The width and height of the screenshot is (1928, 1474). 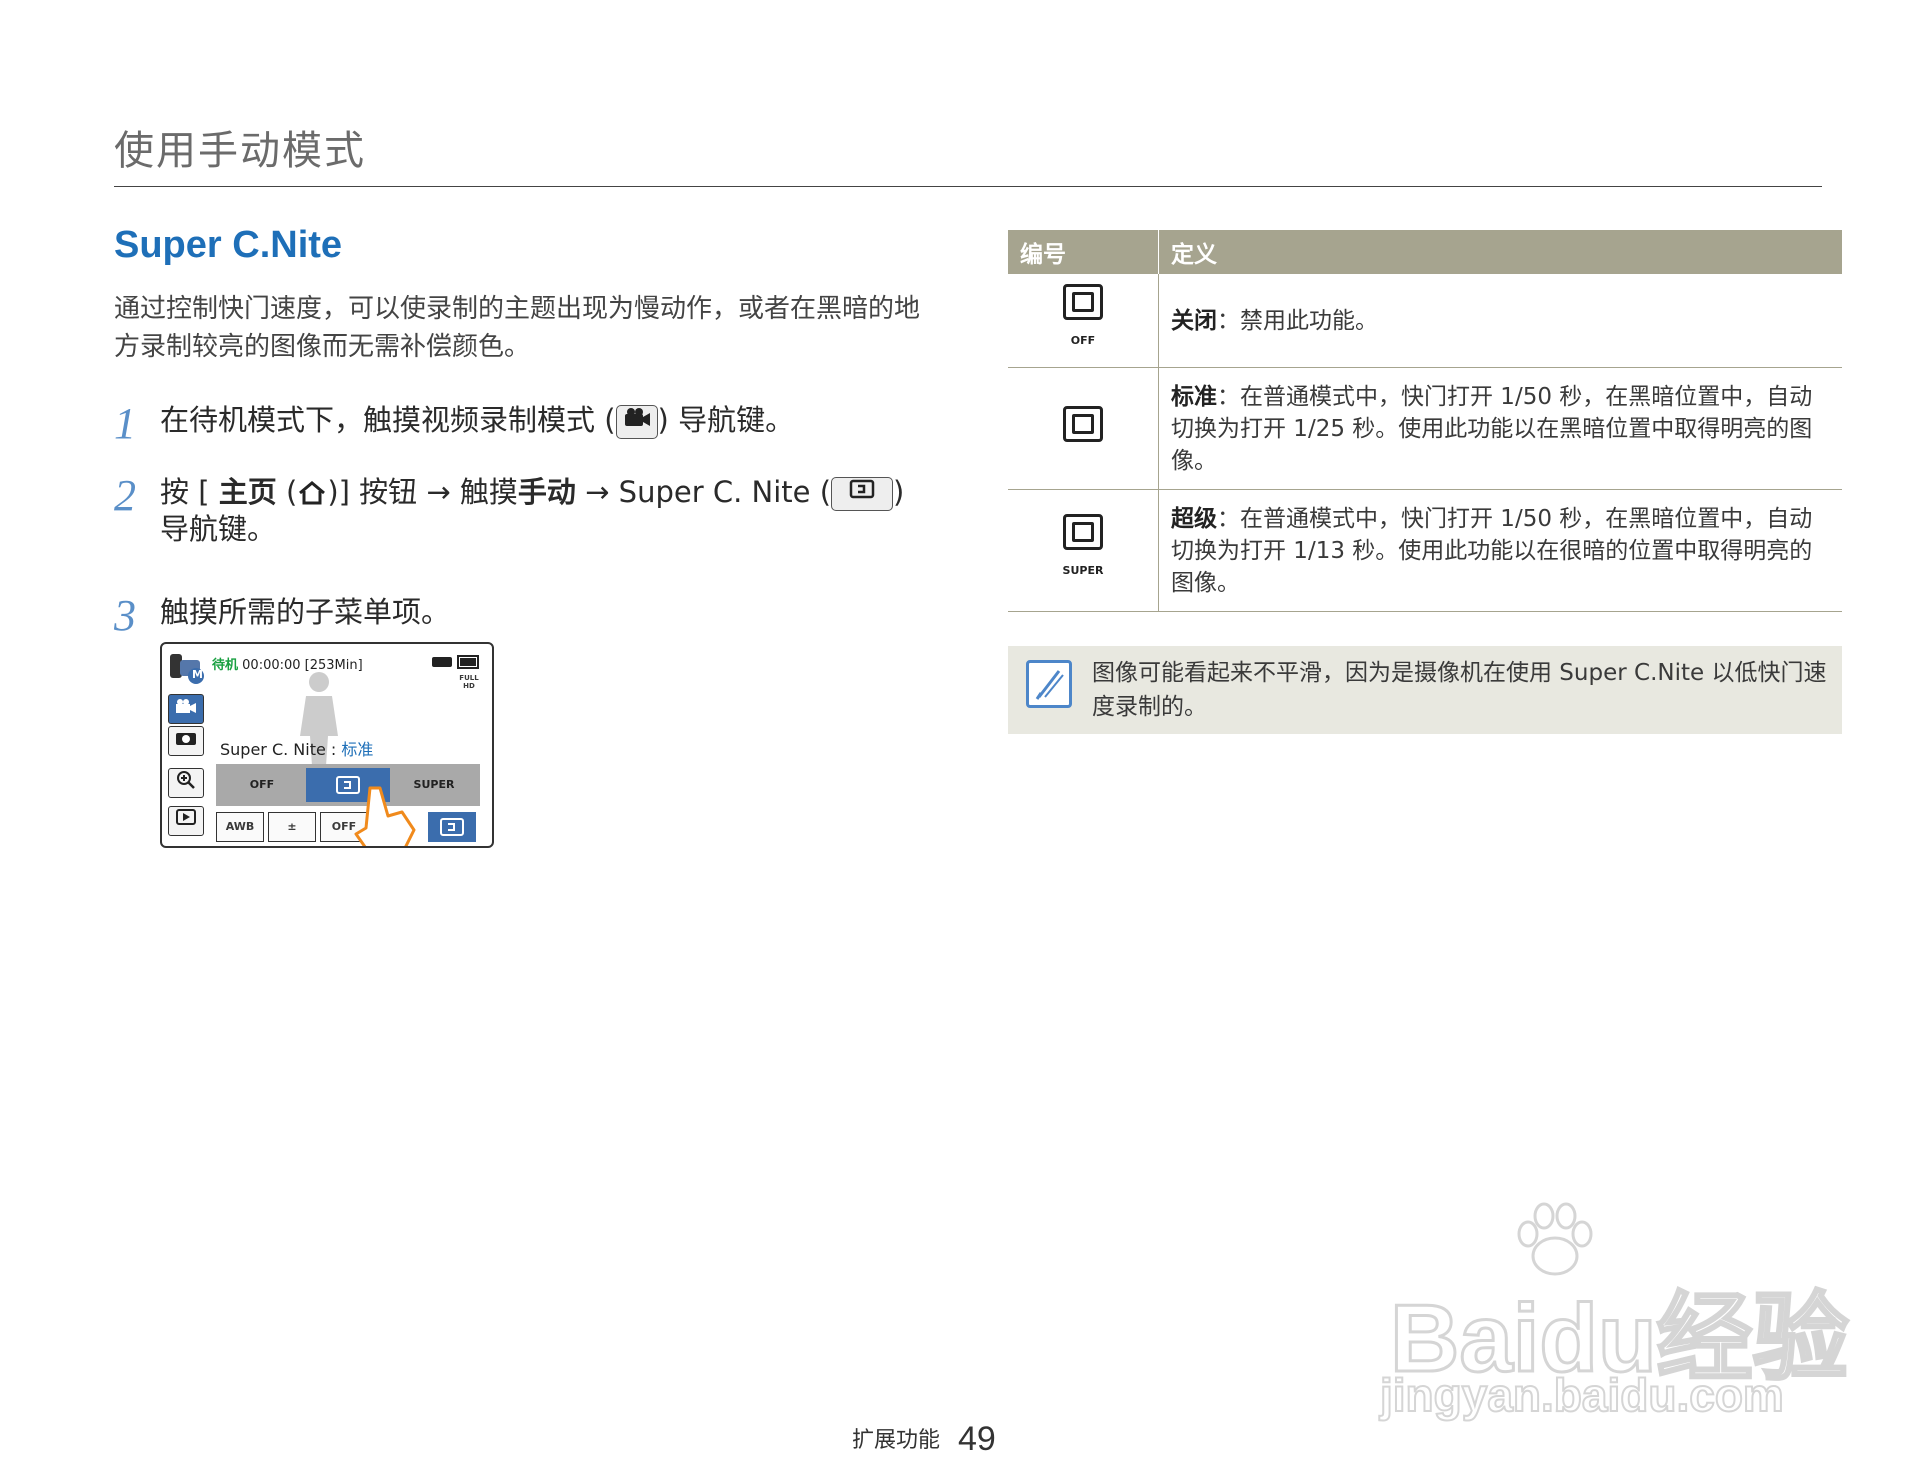 What do you see at coordinates (125, 495) in the screenshot?
I see `step-number: 2` at bounding box center [125, 495].